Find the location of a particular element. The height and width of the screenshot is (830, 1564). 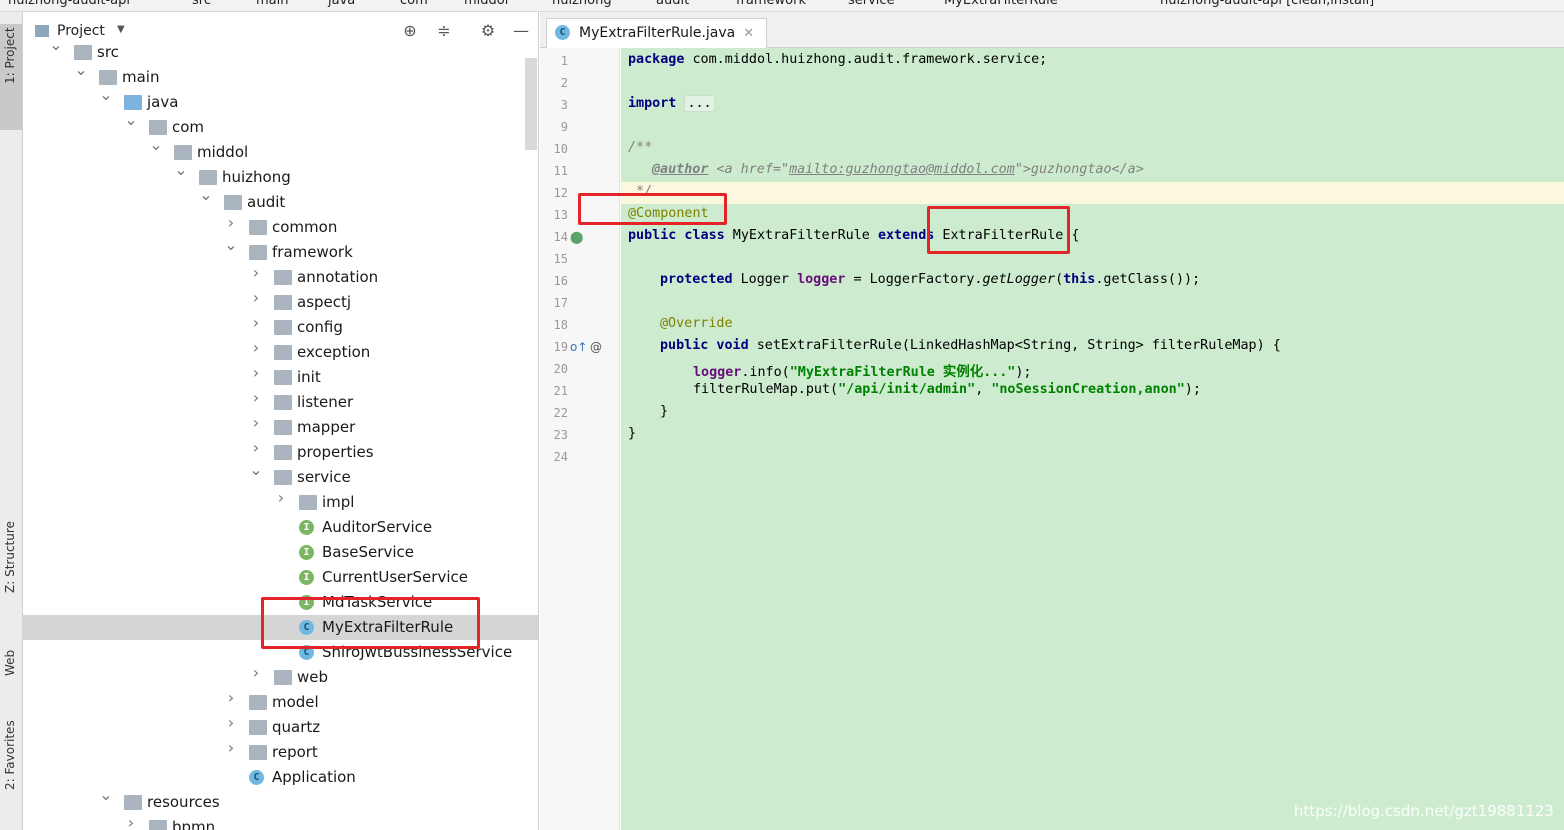

tree-item-label: huizhong is located at coordinates (256, 177).